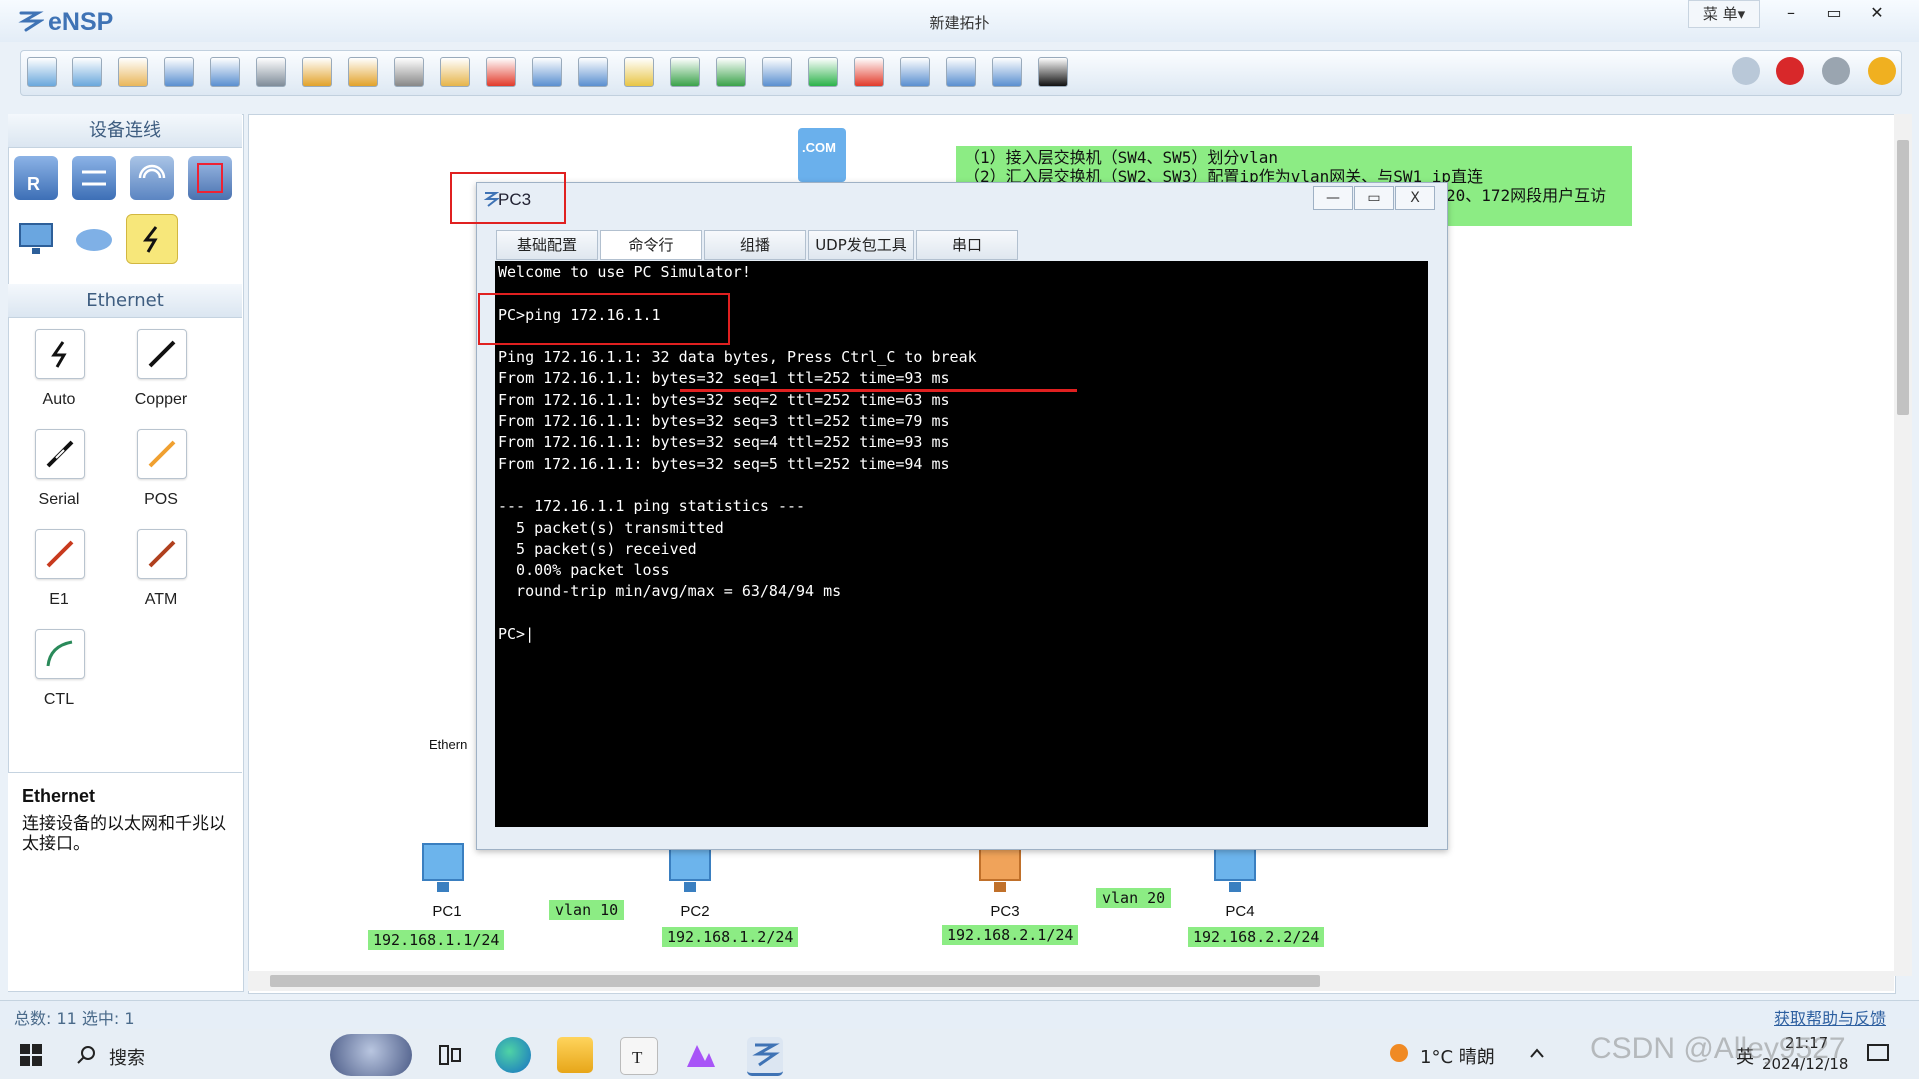  I want to click on task-view-icon, so click(450, 1055).